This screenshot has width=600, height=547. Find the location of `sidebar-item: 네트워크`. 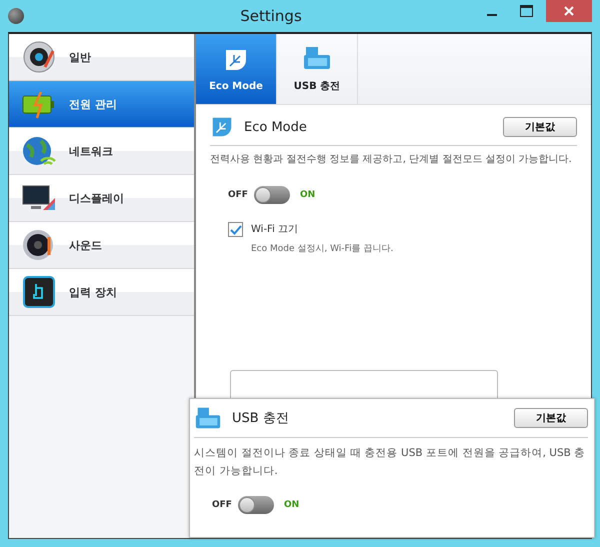

sidebar-item: 네트워크 is located at coordinates (101, 151).